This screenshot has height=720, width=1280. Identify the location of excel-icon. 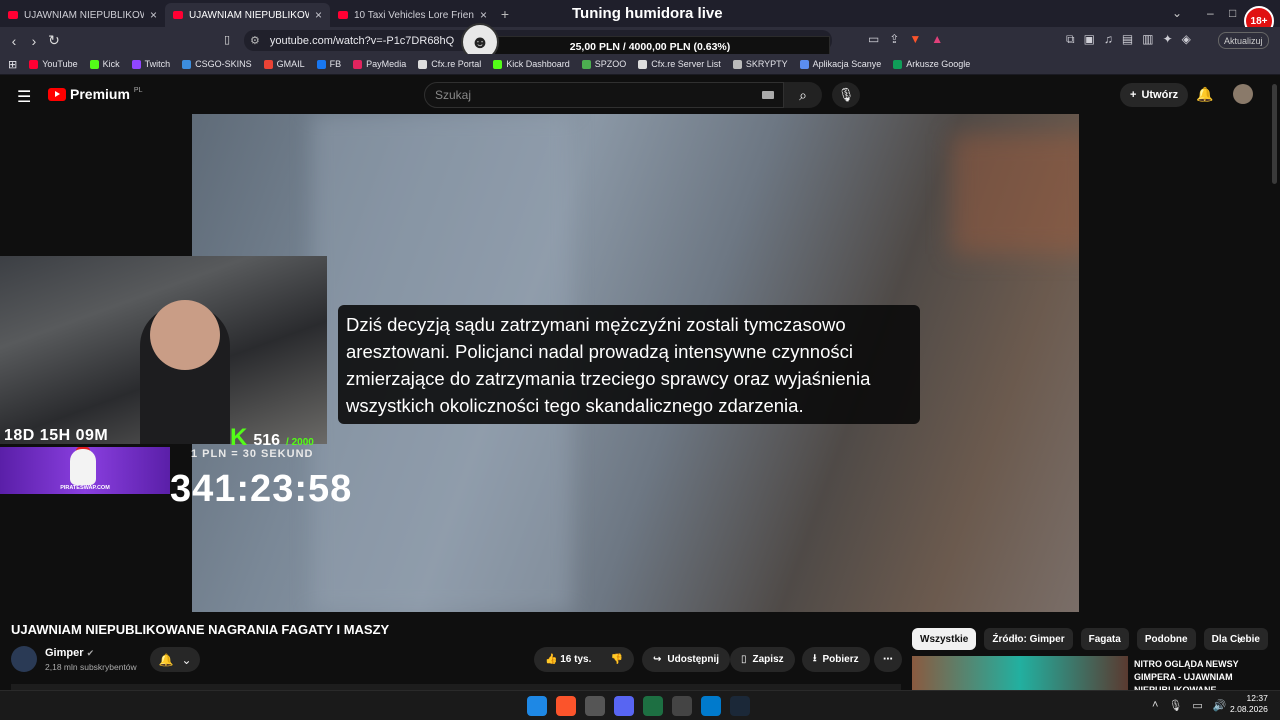
(653, 706).